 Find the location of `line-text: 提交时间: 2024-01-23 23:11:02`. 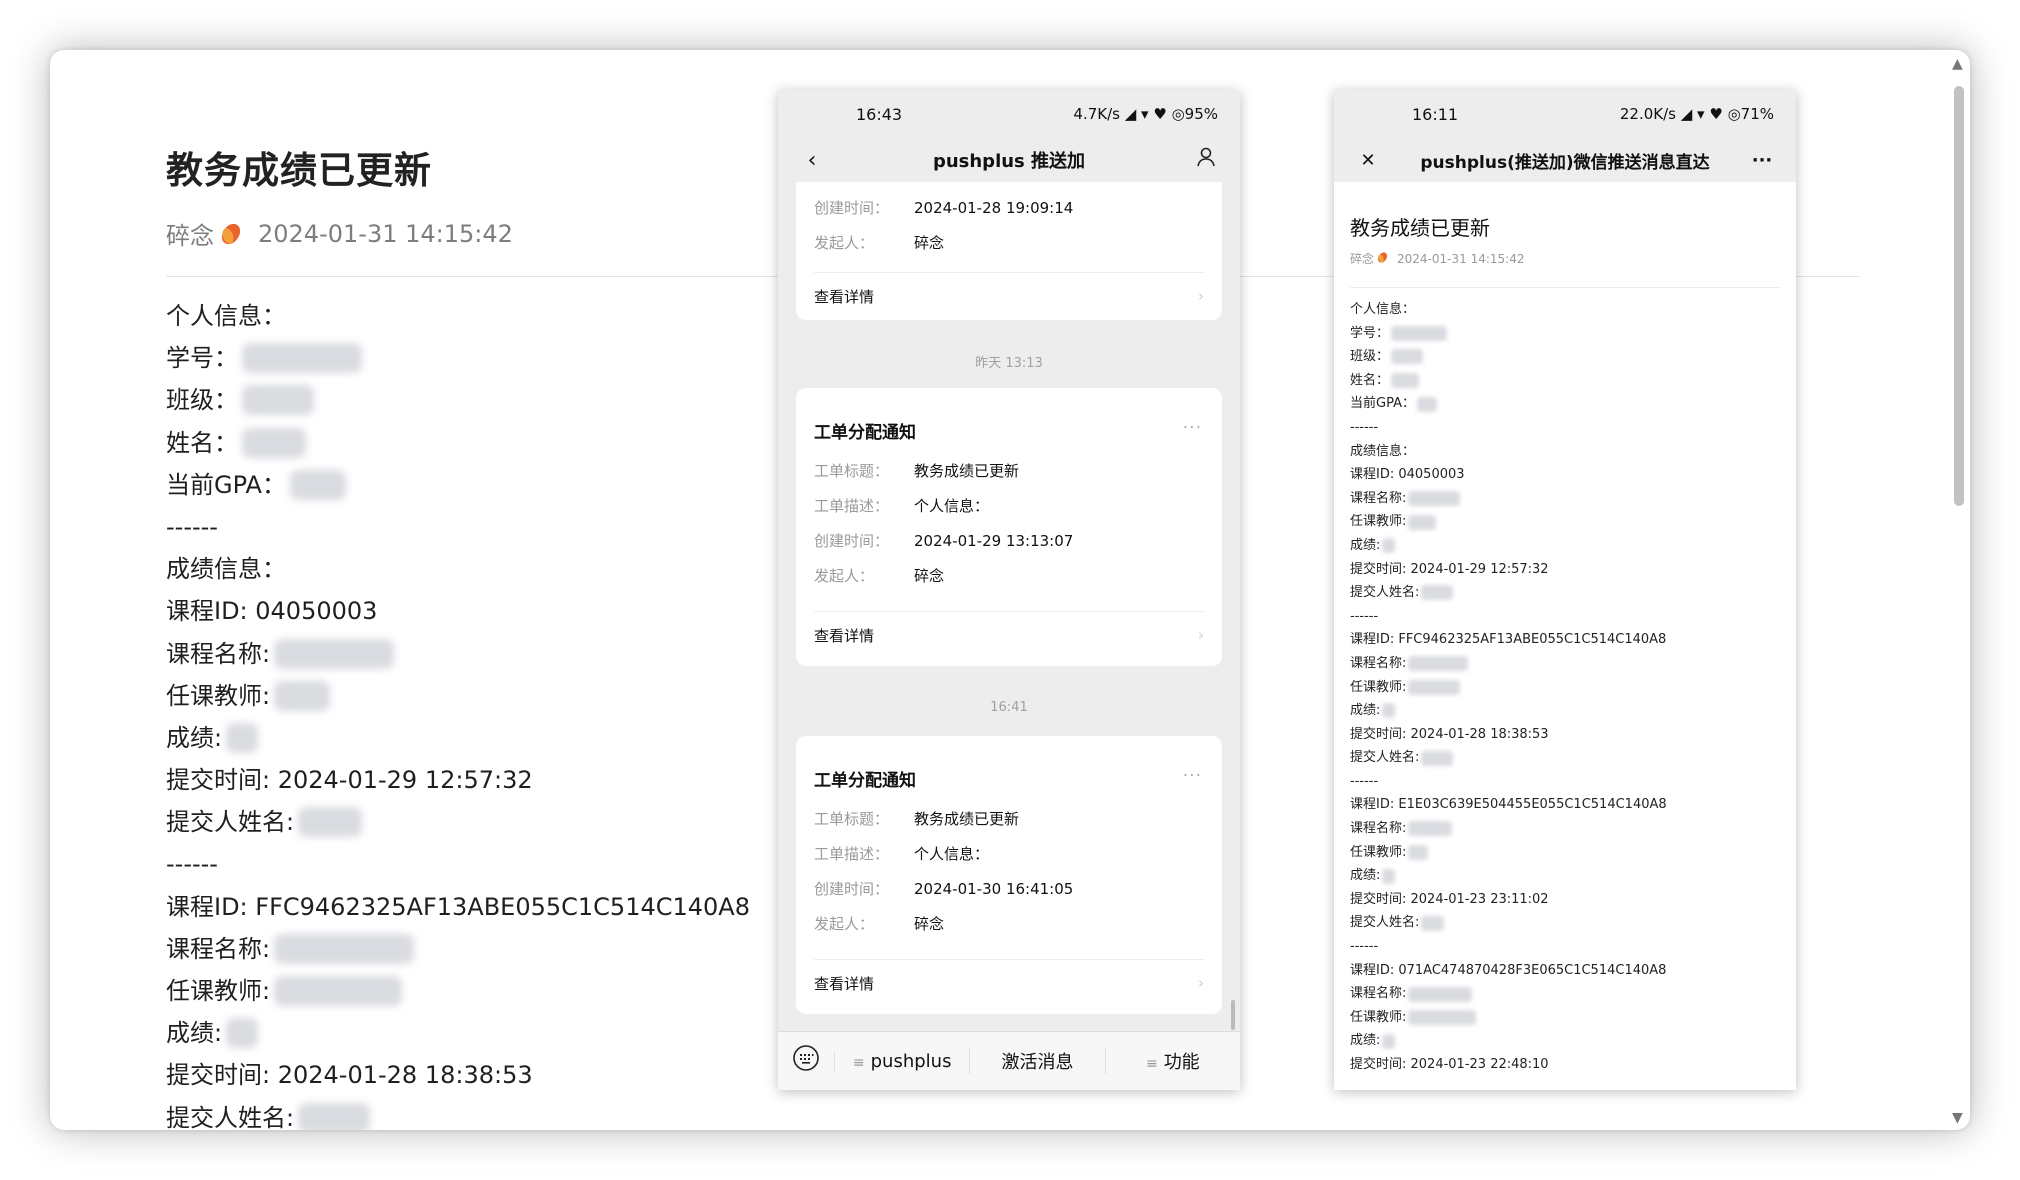

line-text: 提交时间: 2024-01-23 23:11:02 is located at coordinates (1449, 899).